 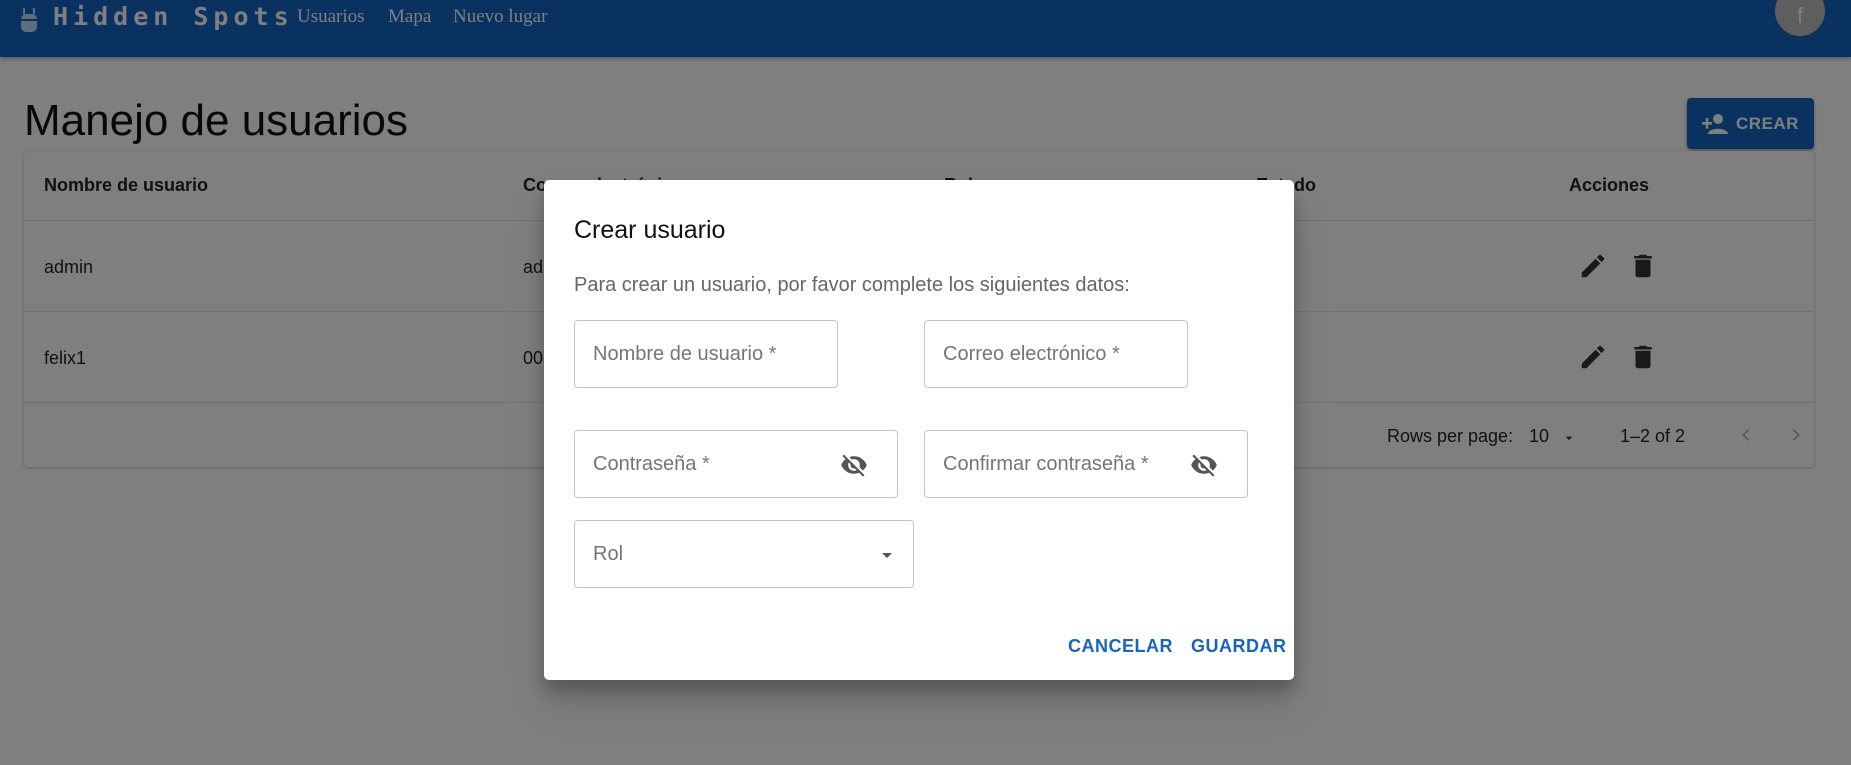 I want to click on username-field: Nombre de usuario *, so click(x=706, y=354).